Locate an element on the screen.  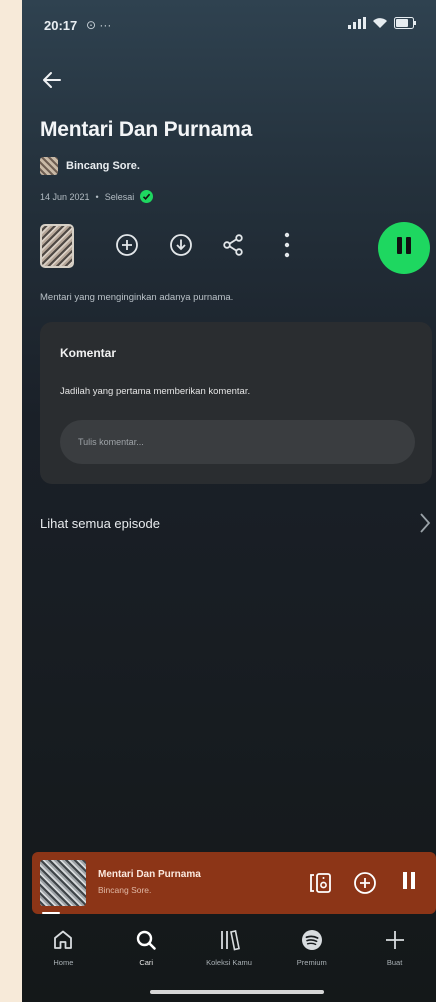
signal-icon is located at coordinates (357, 23).